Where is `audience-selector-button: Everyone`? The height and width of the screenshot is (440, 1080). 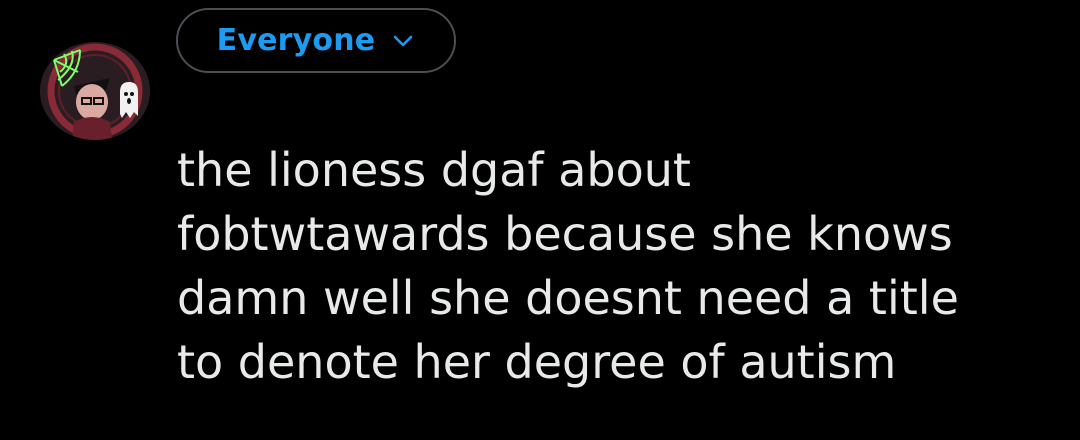 audience-selector-button: Everyone is located at coordinates (316, 40).